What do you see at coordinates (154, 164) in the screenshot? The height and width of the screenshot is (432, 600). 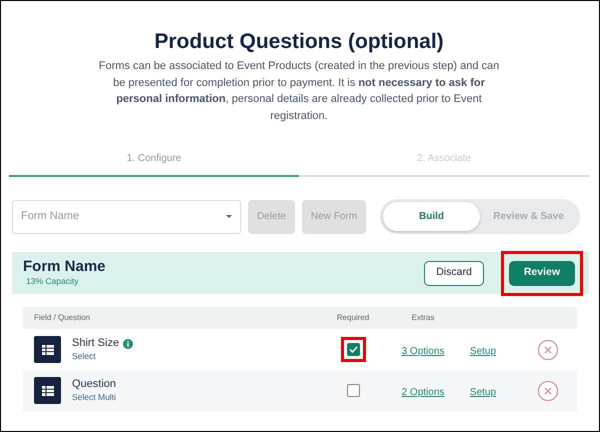 I see `step-tab: 1. Configure` at bounding box center [154, 164].